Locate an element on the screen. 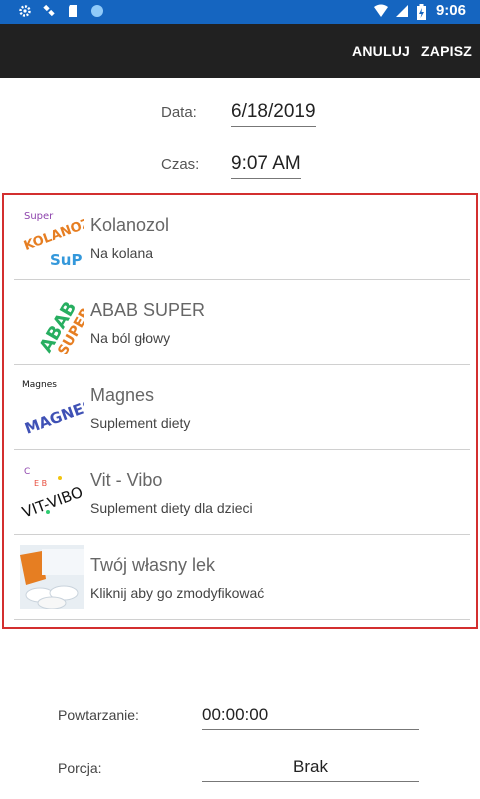 The image size is (480, 799). svg-text: E B is located at coordinates (40, 483).